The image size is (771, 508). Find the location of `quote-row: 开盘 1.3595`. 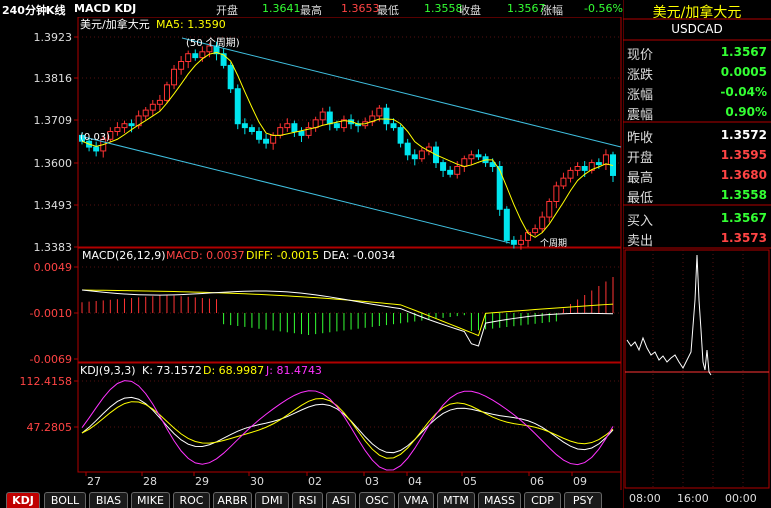

quote-row: 开盘 1.3595 is located at coordinates (697, 155).